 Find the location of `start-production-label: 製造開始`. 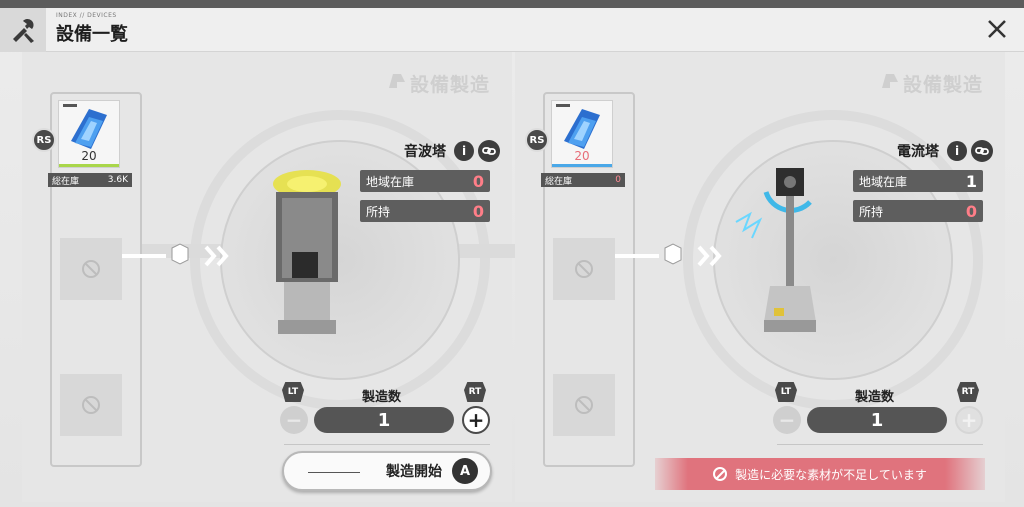

start-production-label: 製造開始 is located at coordinates (414, 472).